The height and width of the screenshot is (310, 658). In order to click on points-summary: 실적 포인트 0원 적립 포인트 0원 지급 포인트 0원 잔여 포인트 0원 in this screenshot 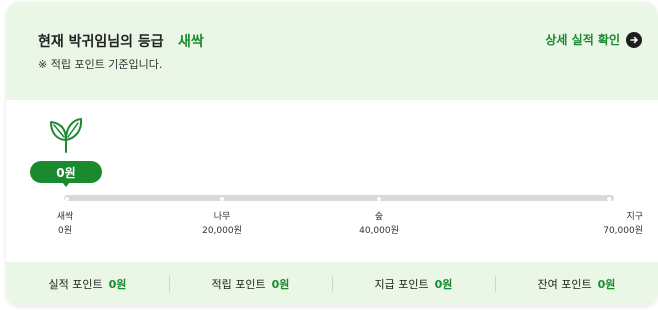, I will do `click(332, 284)`.